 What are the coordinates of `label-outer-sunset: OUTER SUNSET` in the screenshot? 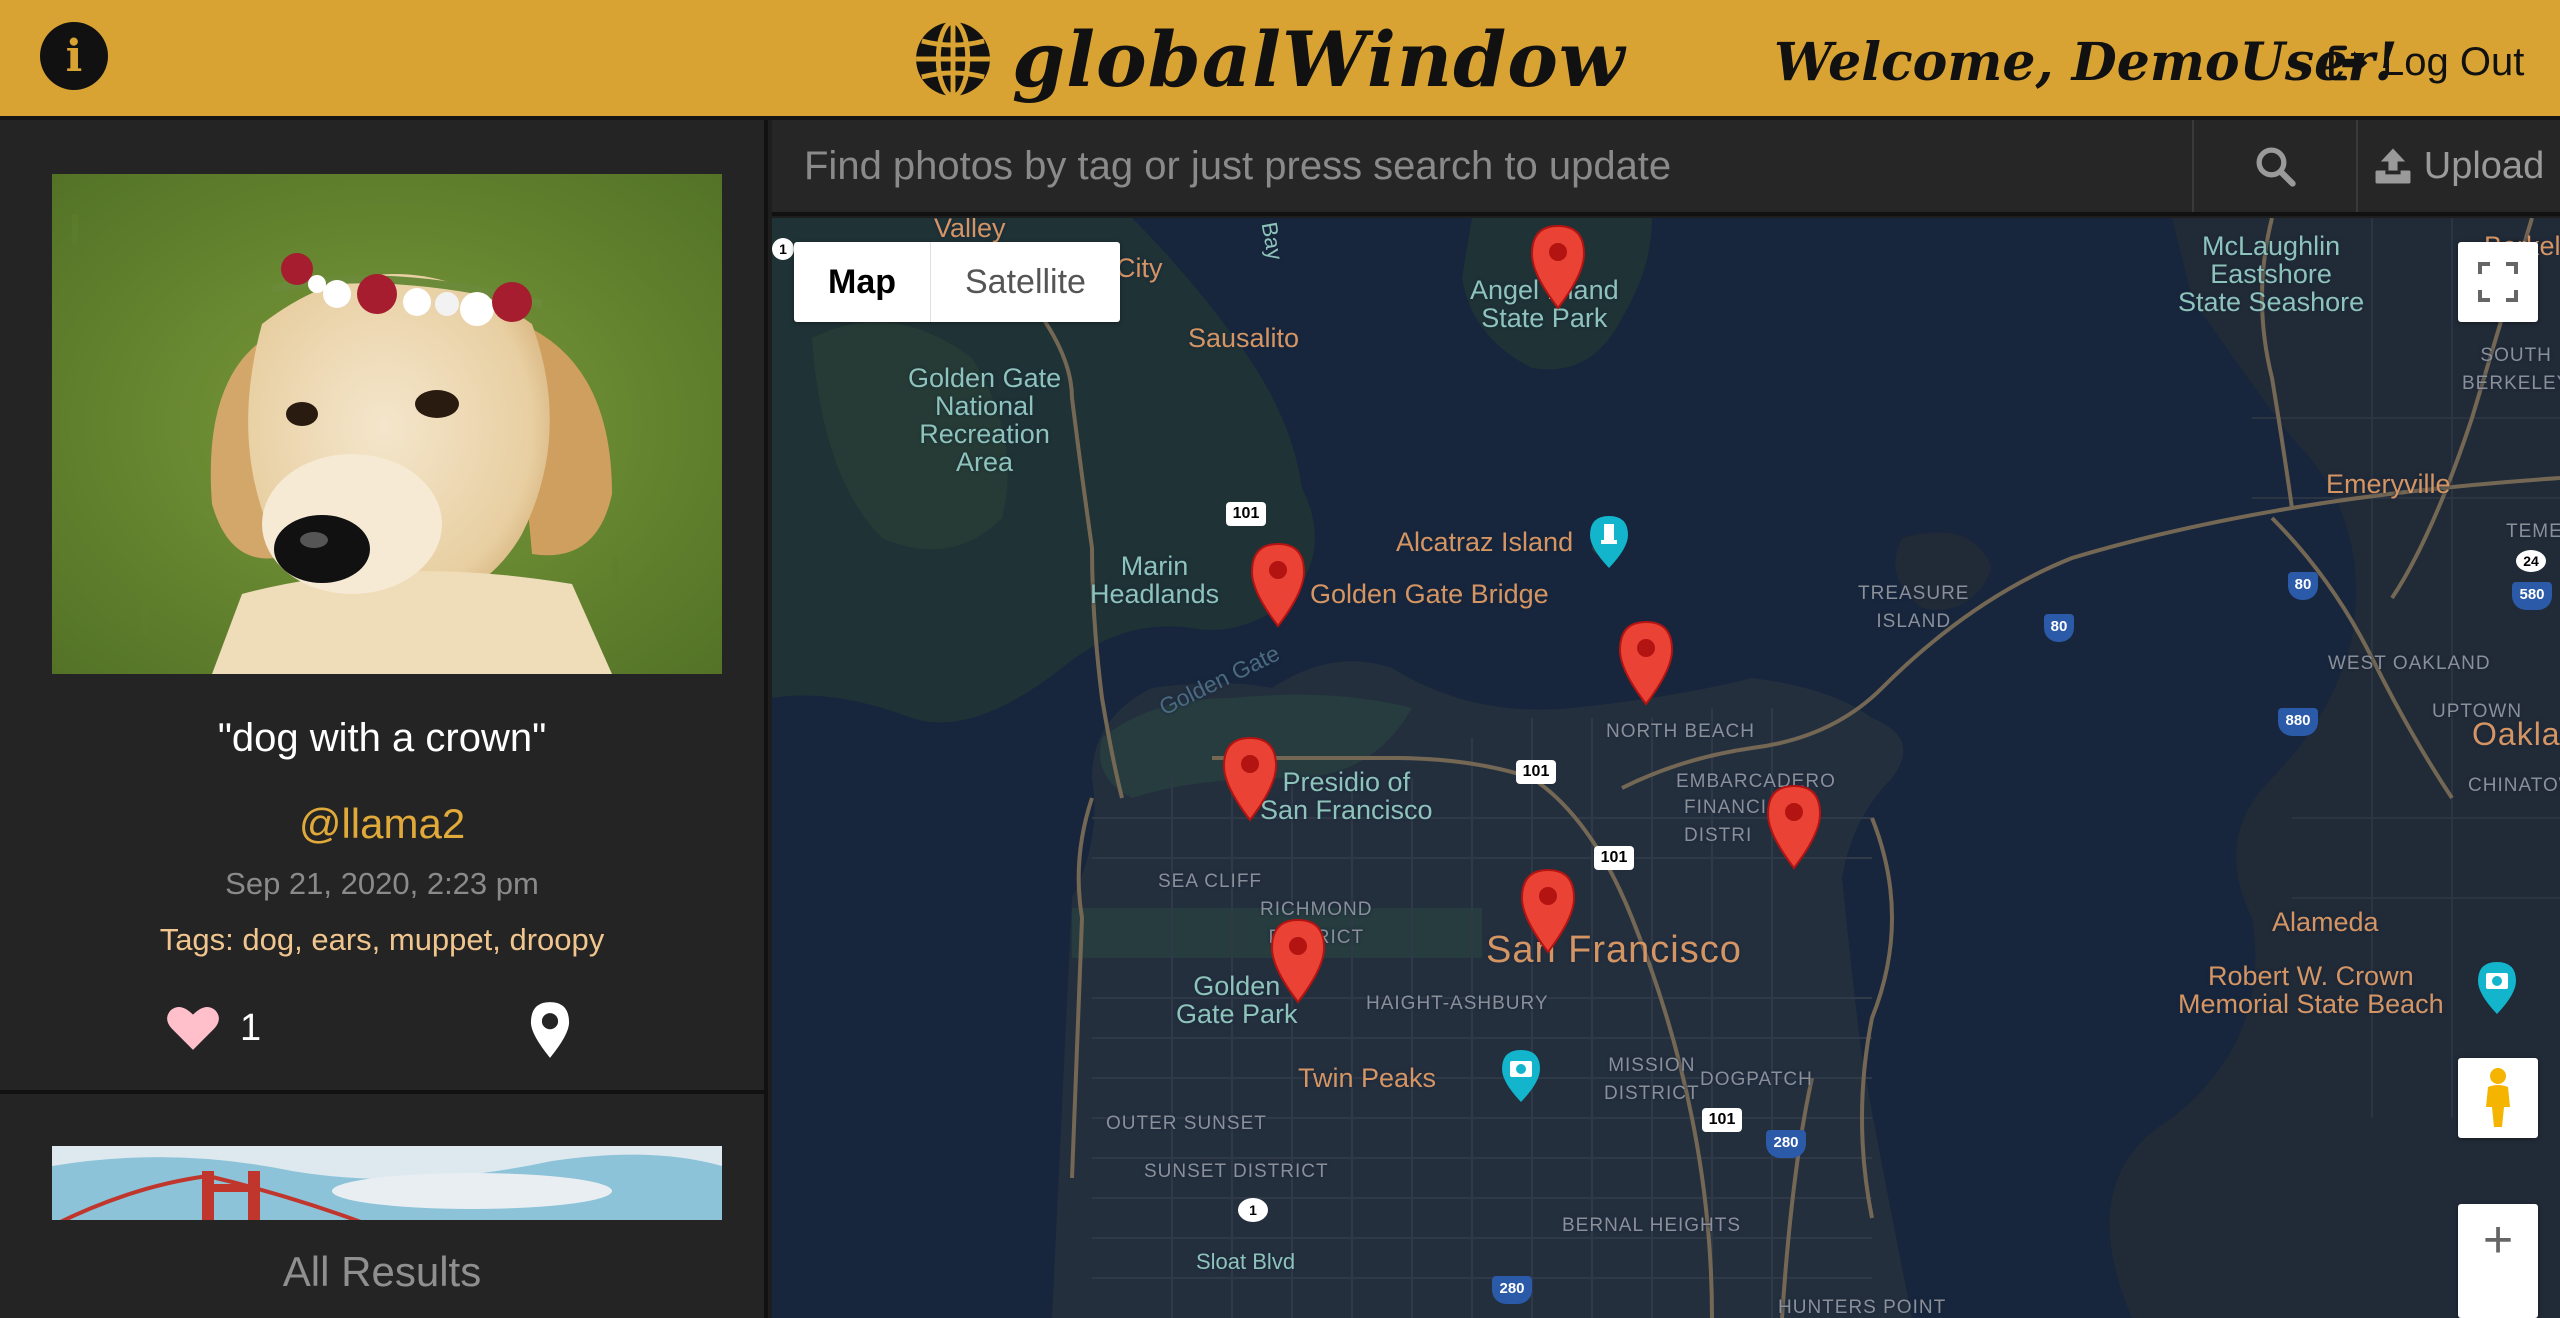 It's located at (1186, 1123).